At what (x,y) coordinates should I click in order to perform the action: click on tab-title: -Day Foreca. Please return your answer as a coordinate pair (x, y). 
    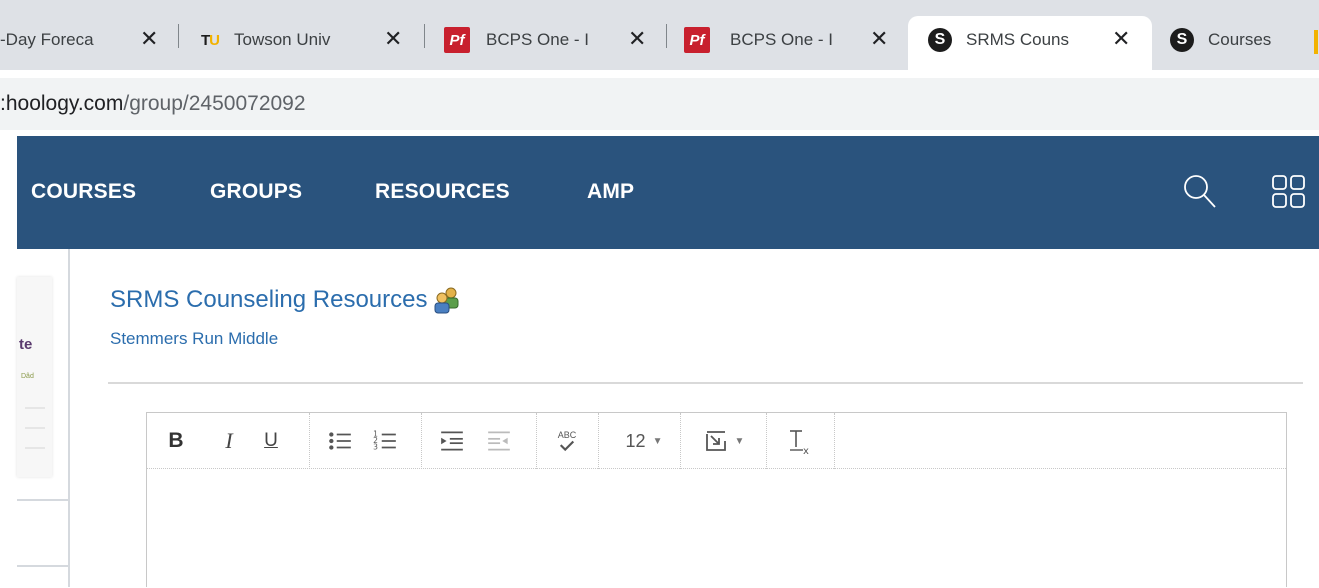
    Looking at the image, I should click on (47, 39).